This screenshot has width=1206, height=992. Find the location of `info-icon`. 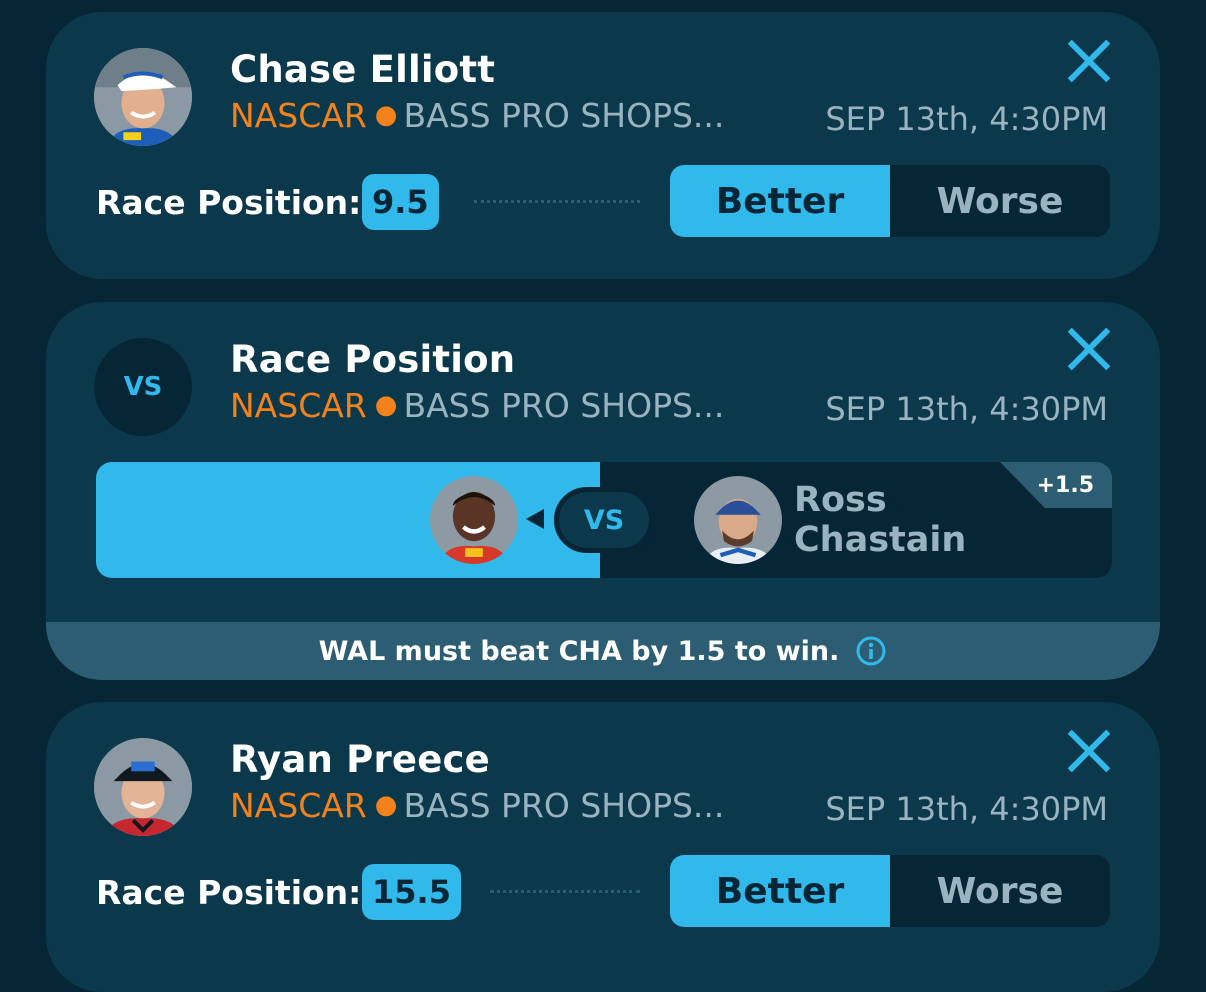

info-icon is located at coordinates (871, 651).